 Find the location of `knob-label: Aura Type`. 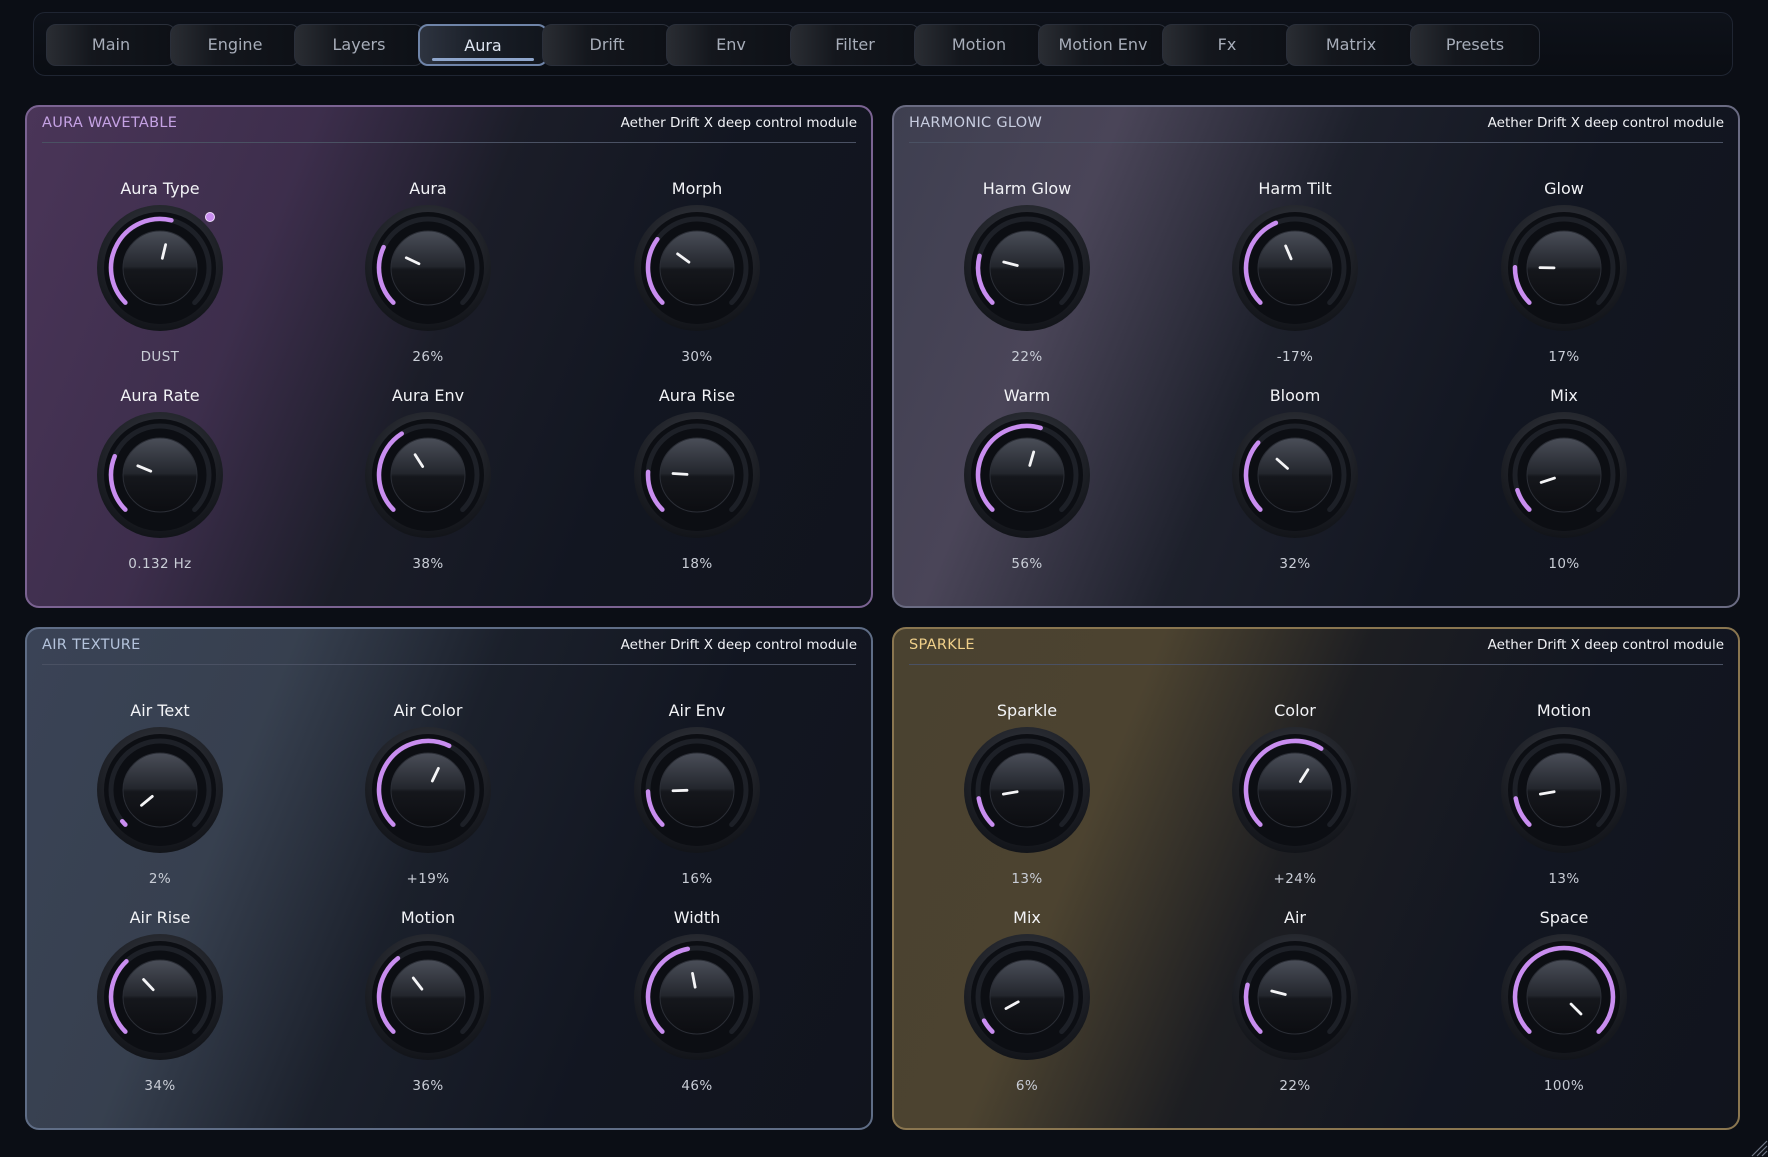

knob-label: Aura Type is located at coordinates (160, 188).